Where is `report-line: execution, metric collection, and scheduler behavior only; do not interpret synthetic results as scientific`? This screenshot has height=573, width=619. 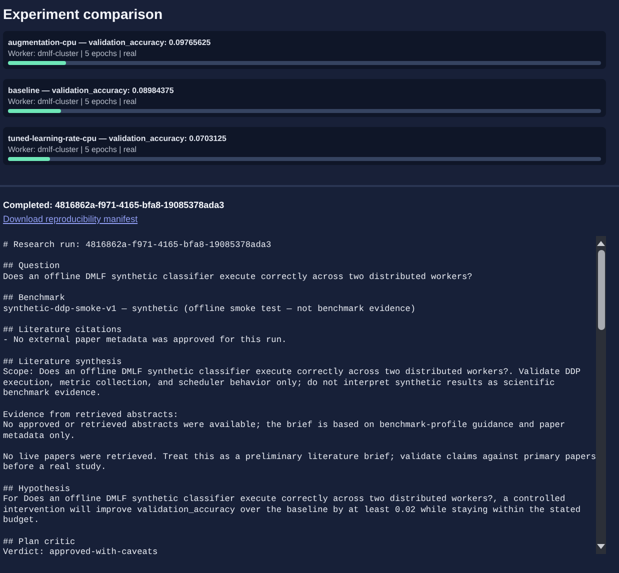
report-line: execution, metric collection, and scheduler behavior only; do not interpret synthetic results as scientific is located at coordinates (279, 383).